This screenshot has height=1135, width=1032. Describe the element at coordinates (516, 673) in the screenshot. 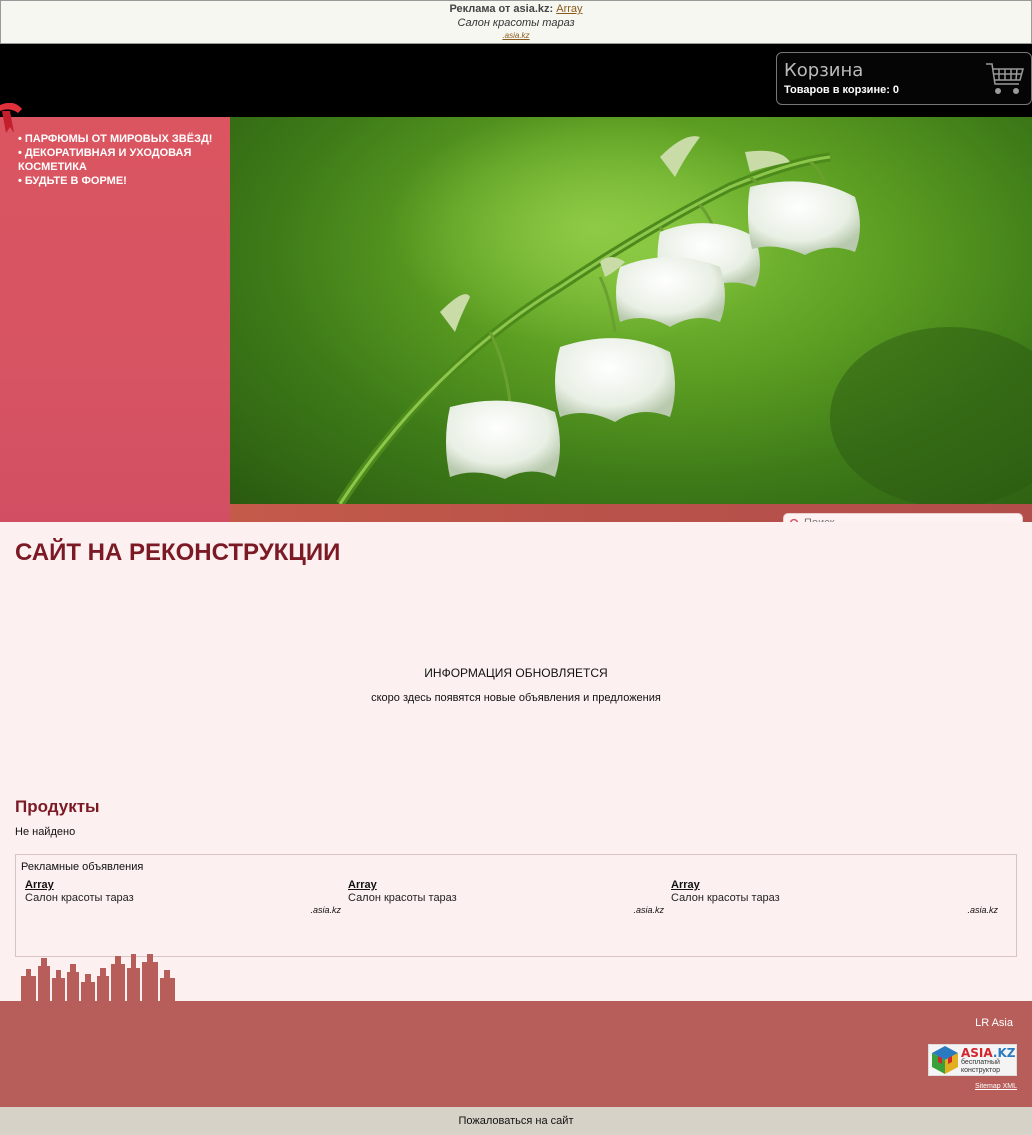

I see `info-title: ИНФОРМАЦИЯ ОБНОВЛЯЕТСЯ` at that location.